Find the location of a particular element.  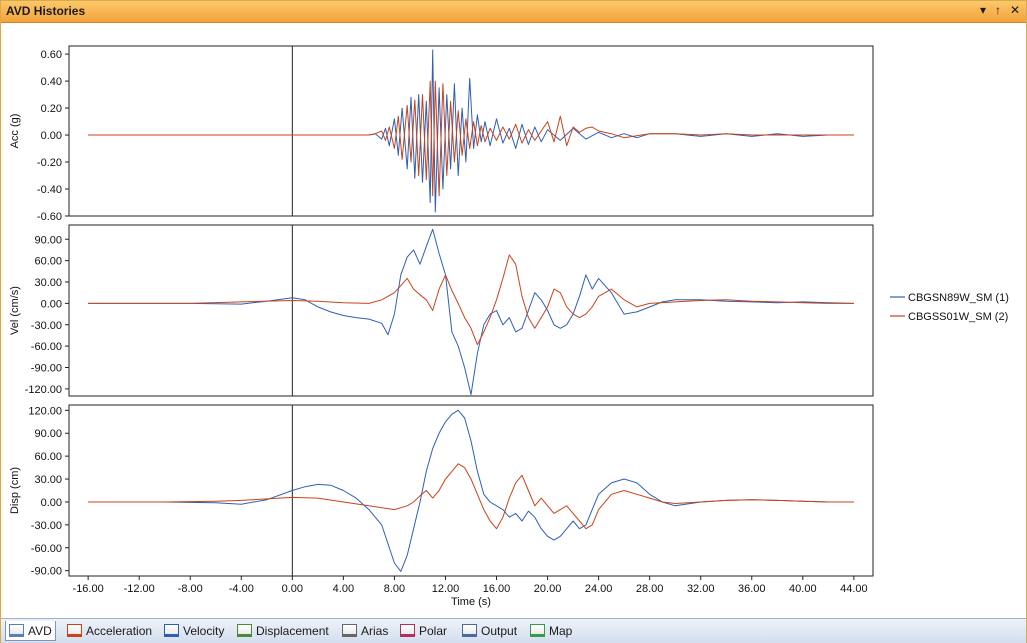

x-tick-label: -12.00 is located at coordinates (139, 589).